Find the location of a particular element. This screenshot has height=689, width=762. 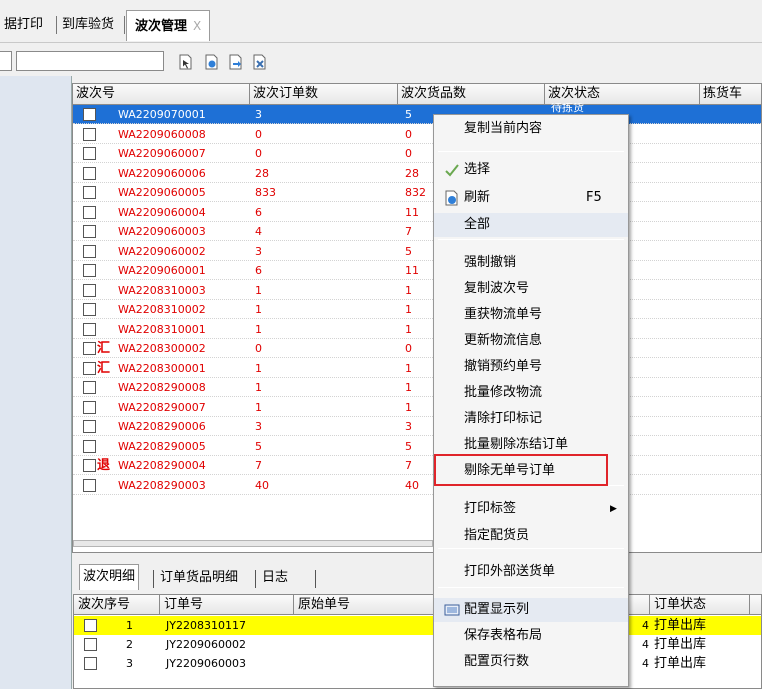

table-row: 1 JY2208310117 4 打单出库 is located at coordinates (417, 625).